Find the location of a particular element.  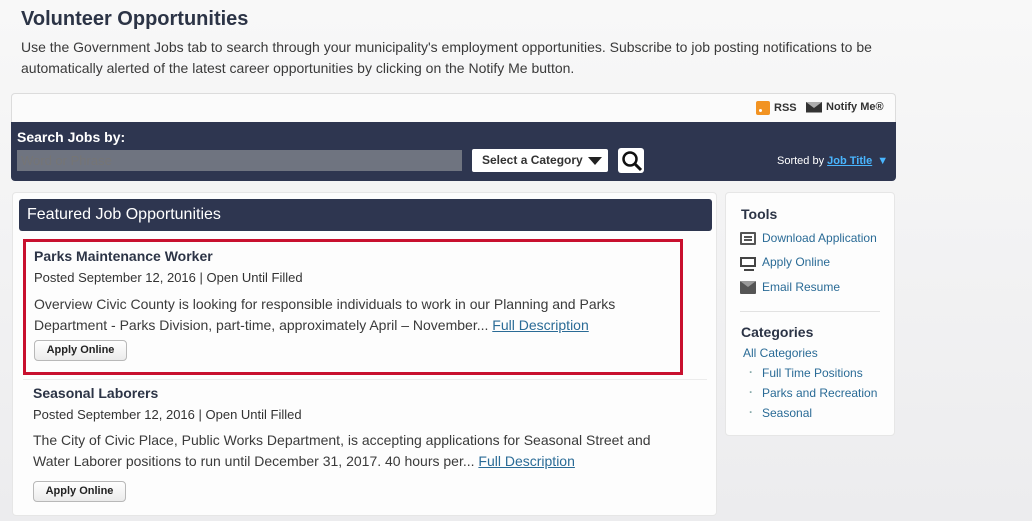

caret-down-icon is located at coordinates (595, 161).